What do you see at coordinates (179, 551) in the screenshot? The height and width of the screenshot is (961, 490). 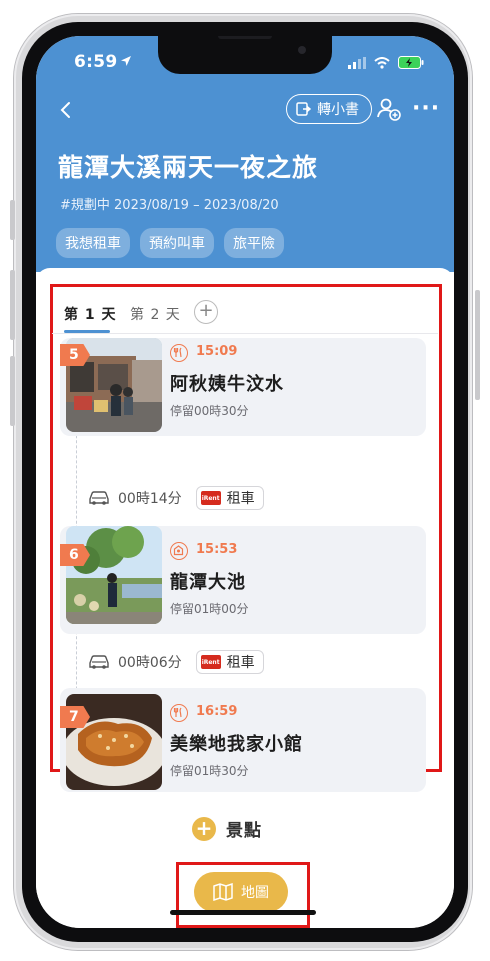 I see `attraction-icon` at bounding box center [179, 551].